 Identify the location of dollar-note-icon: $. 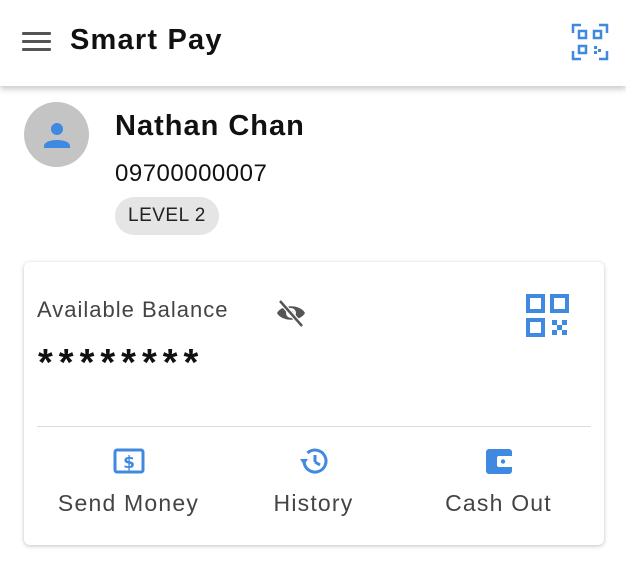
(129, 461).